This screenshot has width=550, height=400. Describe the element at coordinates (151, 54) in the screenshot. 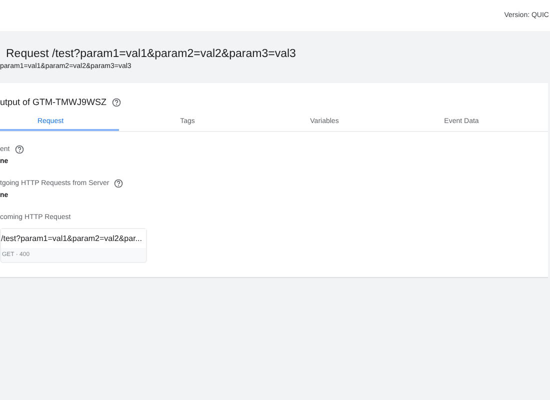

I see `request-title: Request /test?param1=val1&param2=val2&param3=val3` at that location.